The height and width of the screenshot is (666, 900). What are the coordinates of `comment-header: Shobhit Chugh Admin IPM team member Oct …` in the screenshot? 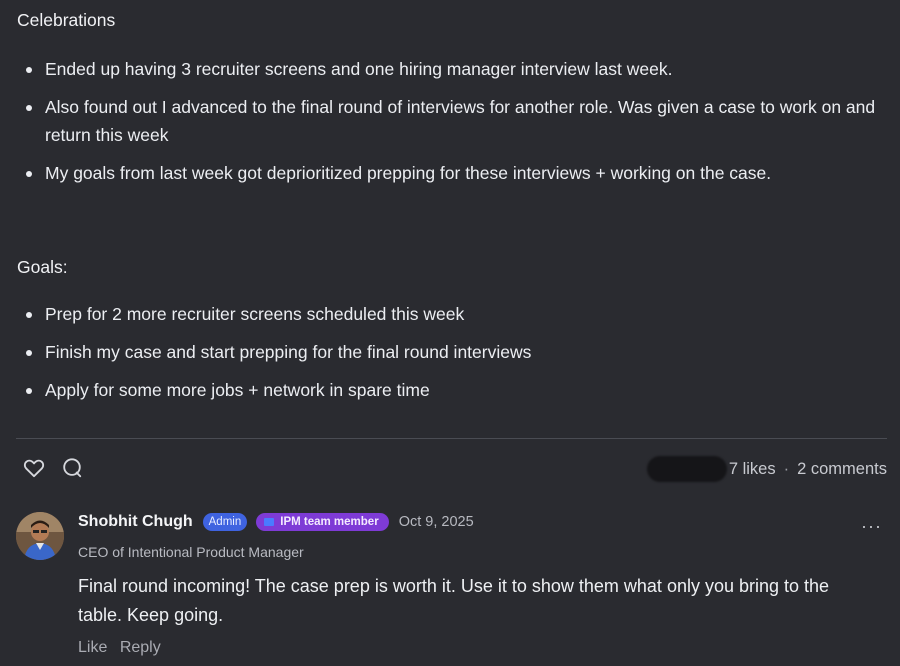 It's located at (276, 522).